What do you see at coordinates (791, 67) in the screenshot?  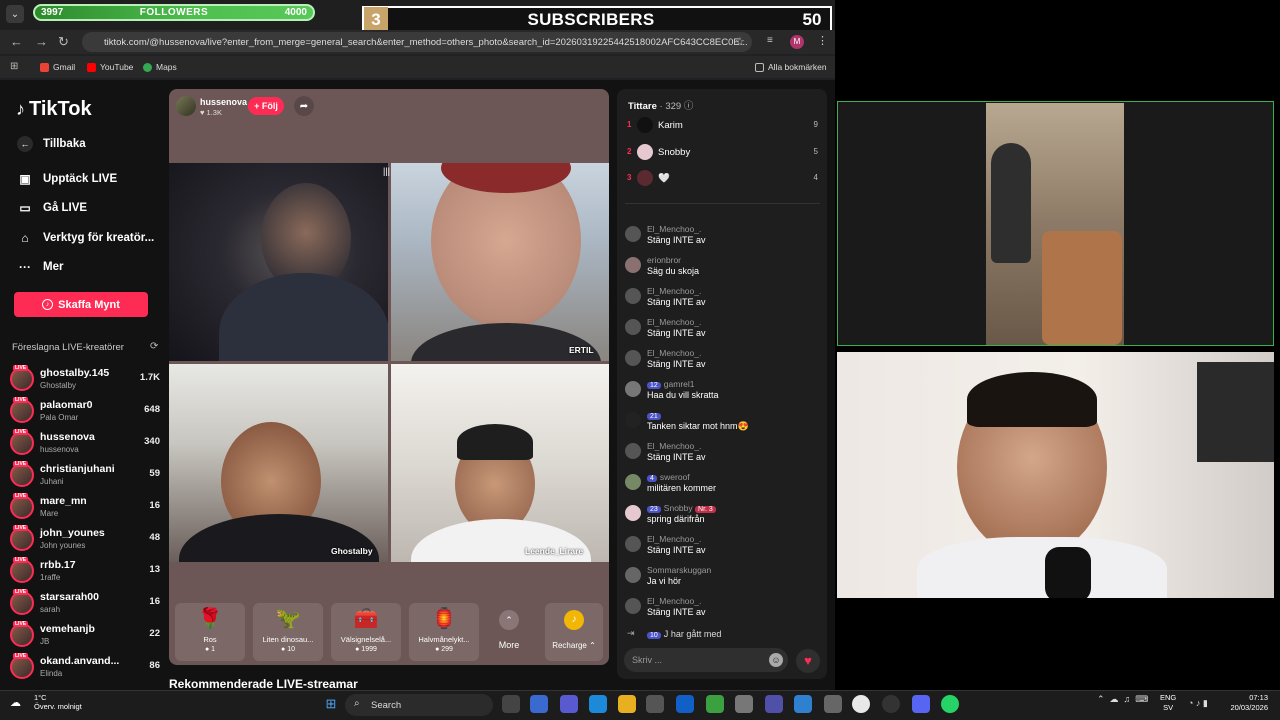 I see `all-bookmarks: Alla bokmärken` at bounding box center [791, 67].